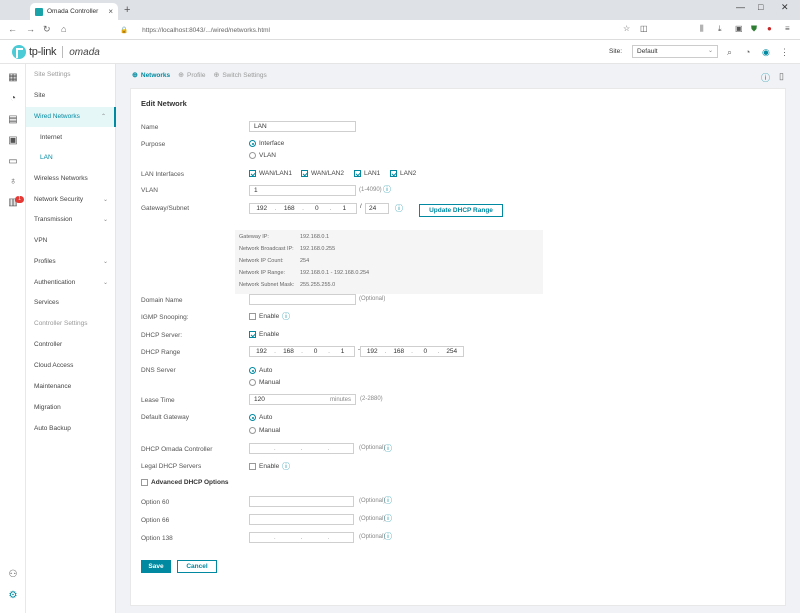  I want to click on bookmark-star-icon: ☆, so click(626, 28).